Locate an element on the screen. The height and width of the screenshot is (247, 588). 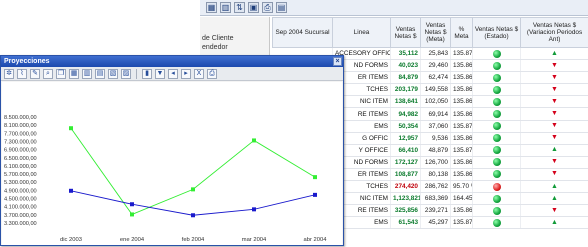
paint-icon: ✎ is located at coordinates (35, 74).